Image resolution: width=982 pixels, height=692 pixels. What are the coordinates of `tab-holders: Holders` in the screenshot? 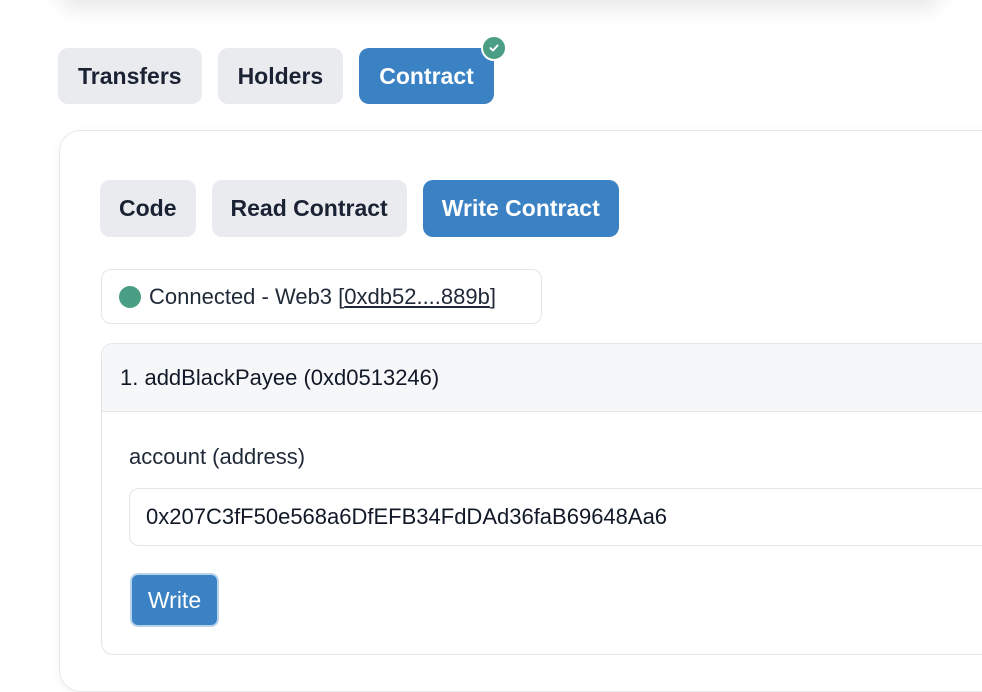 It's located at (280, 76).